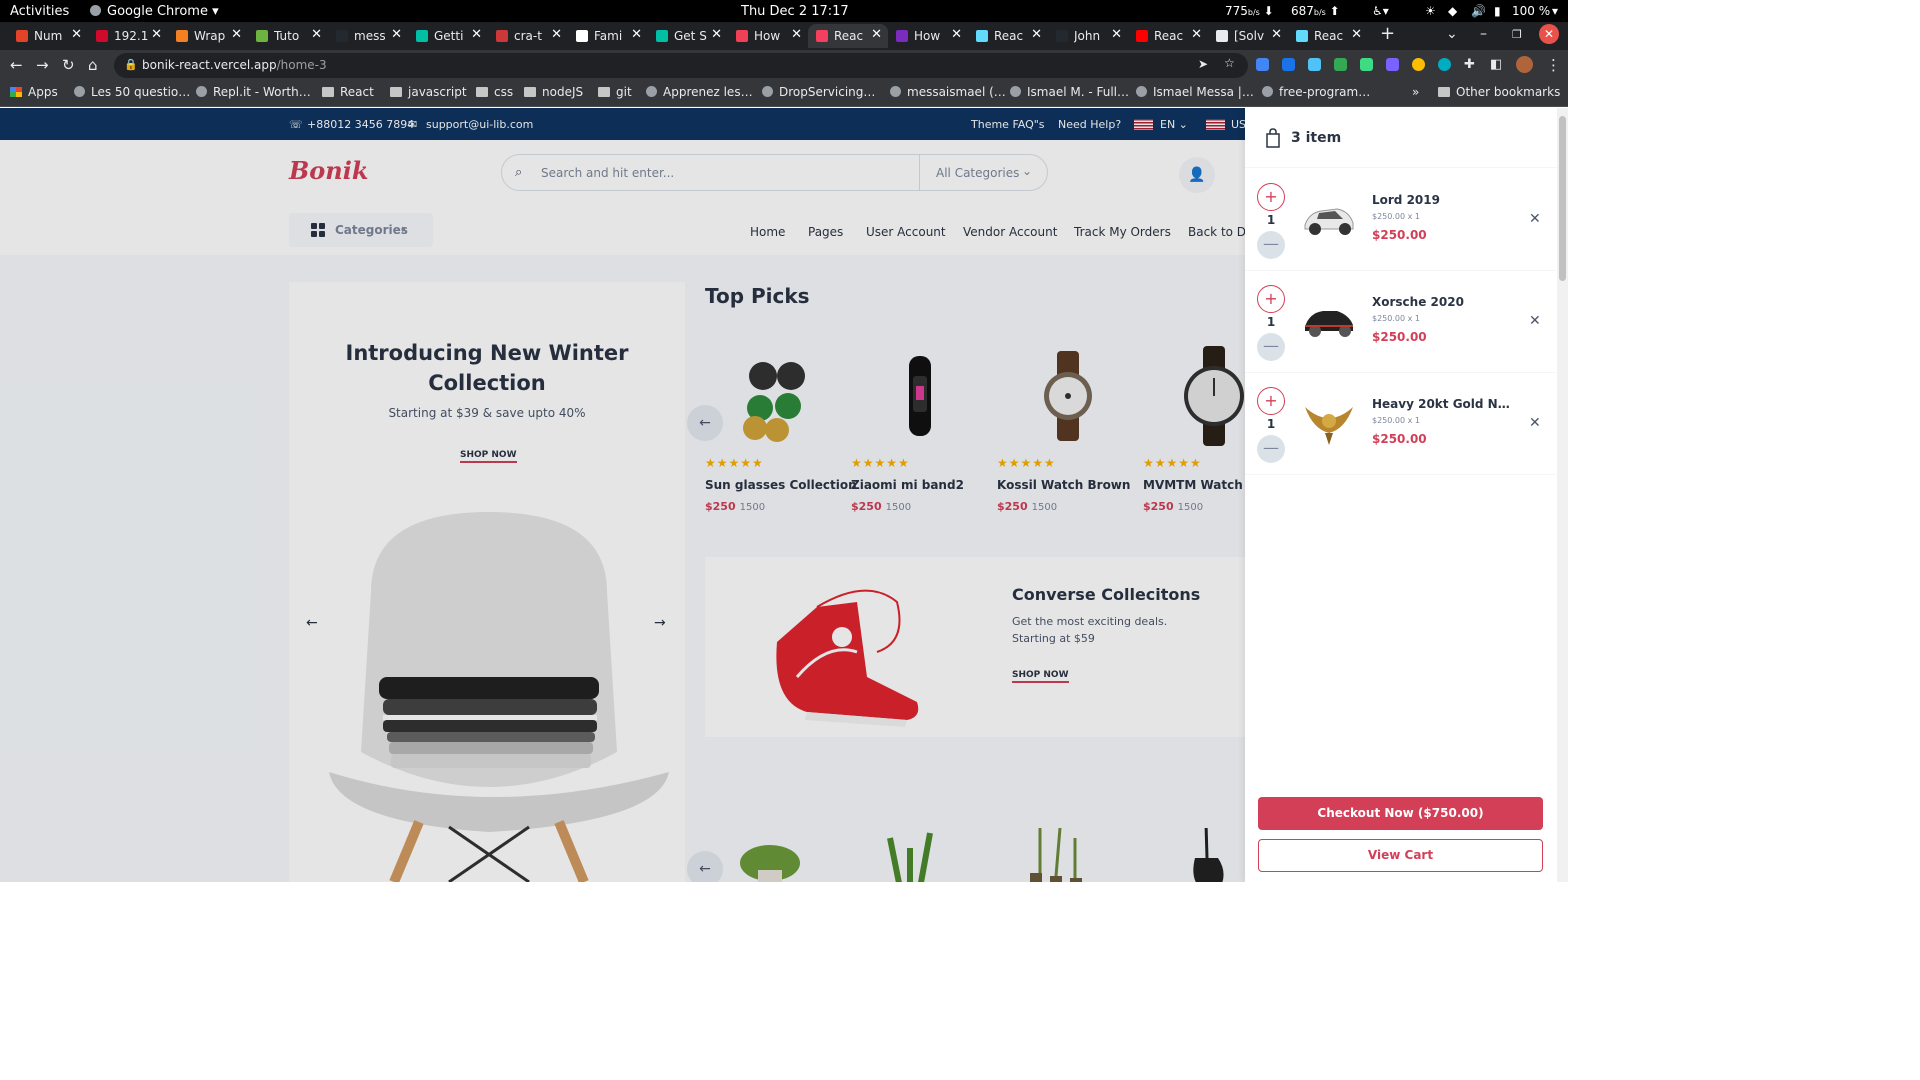  What do you see at coordinates (1469, 65) in the screenshot?
I see `puzzle-icon: ✚` at bounding box center [1469, 65].